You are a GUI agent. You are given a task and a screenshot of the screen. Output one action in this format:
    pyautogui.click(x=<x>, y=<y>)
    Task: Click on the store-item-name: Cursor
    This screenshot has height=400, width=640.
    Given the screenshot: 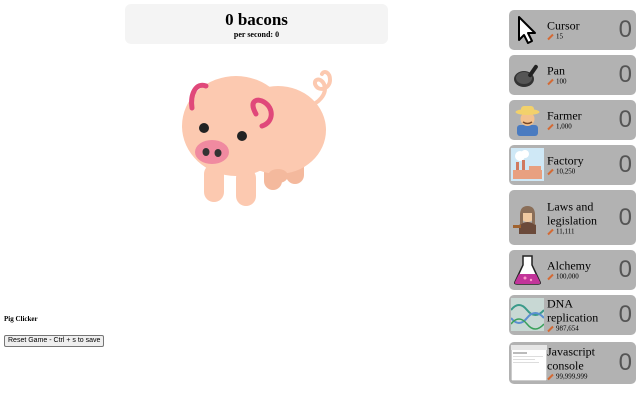 What is the action you would take?
    pyautogui.click(x=563, y=25)
    